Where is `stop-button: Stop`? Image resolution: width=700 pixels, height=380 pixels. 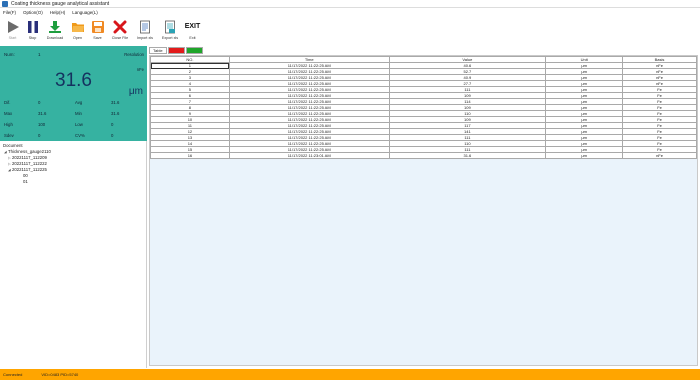 stop-button: Stop is located at coordinates (32, 30).